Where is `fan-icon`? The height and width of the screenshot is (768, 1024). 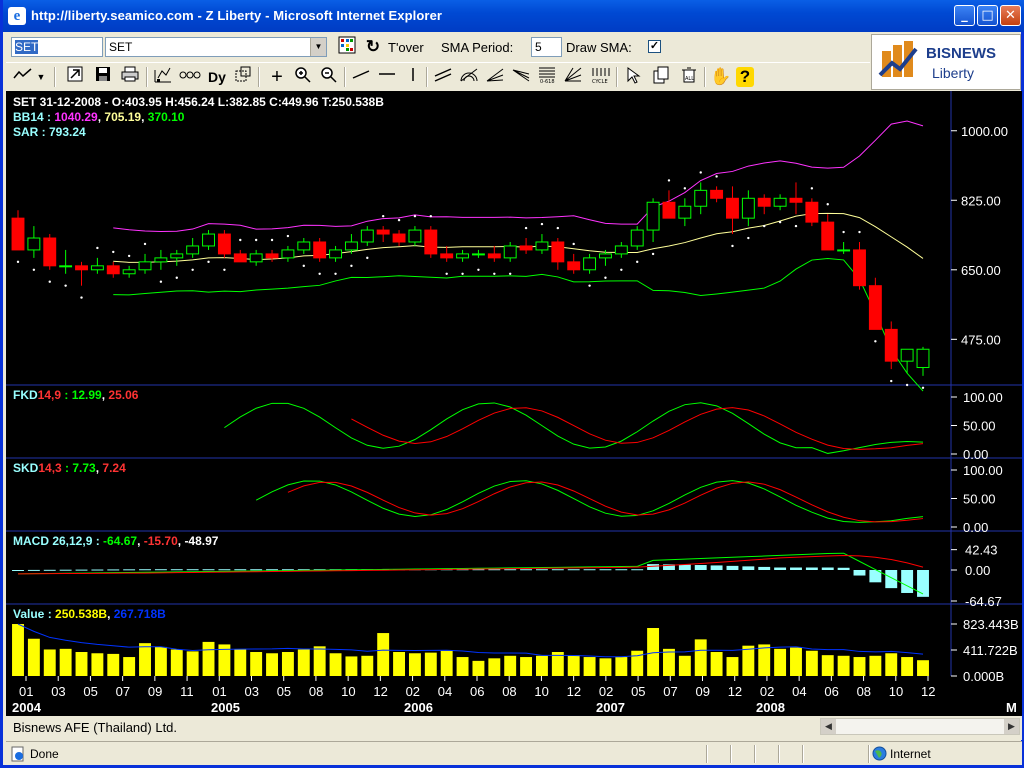 fan-icon is located at coordinates (495, 77).